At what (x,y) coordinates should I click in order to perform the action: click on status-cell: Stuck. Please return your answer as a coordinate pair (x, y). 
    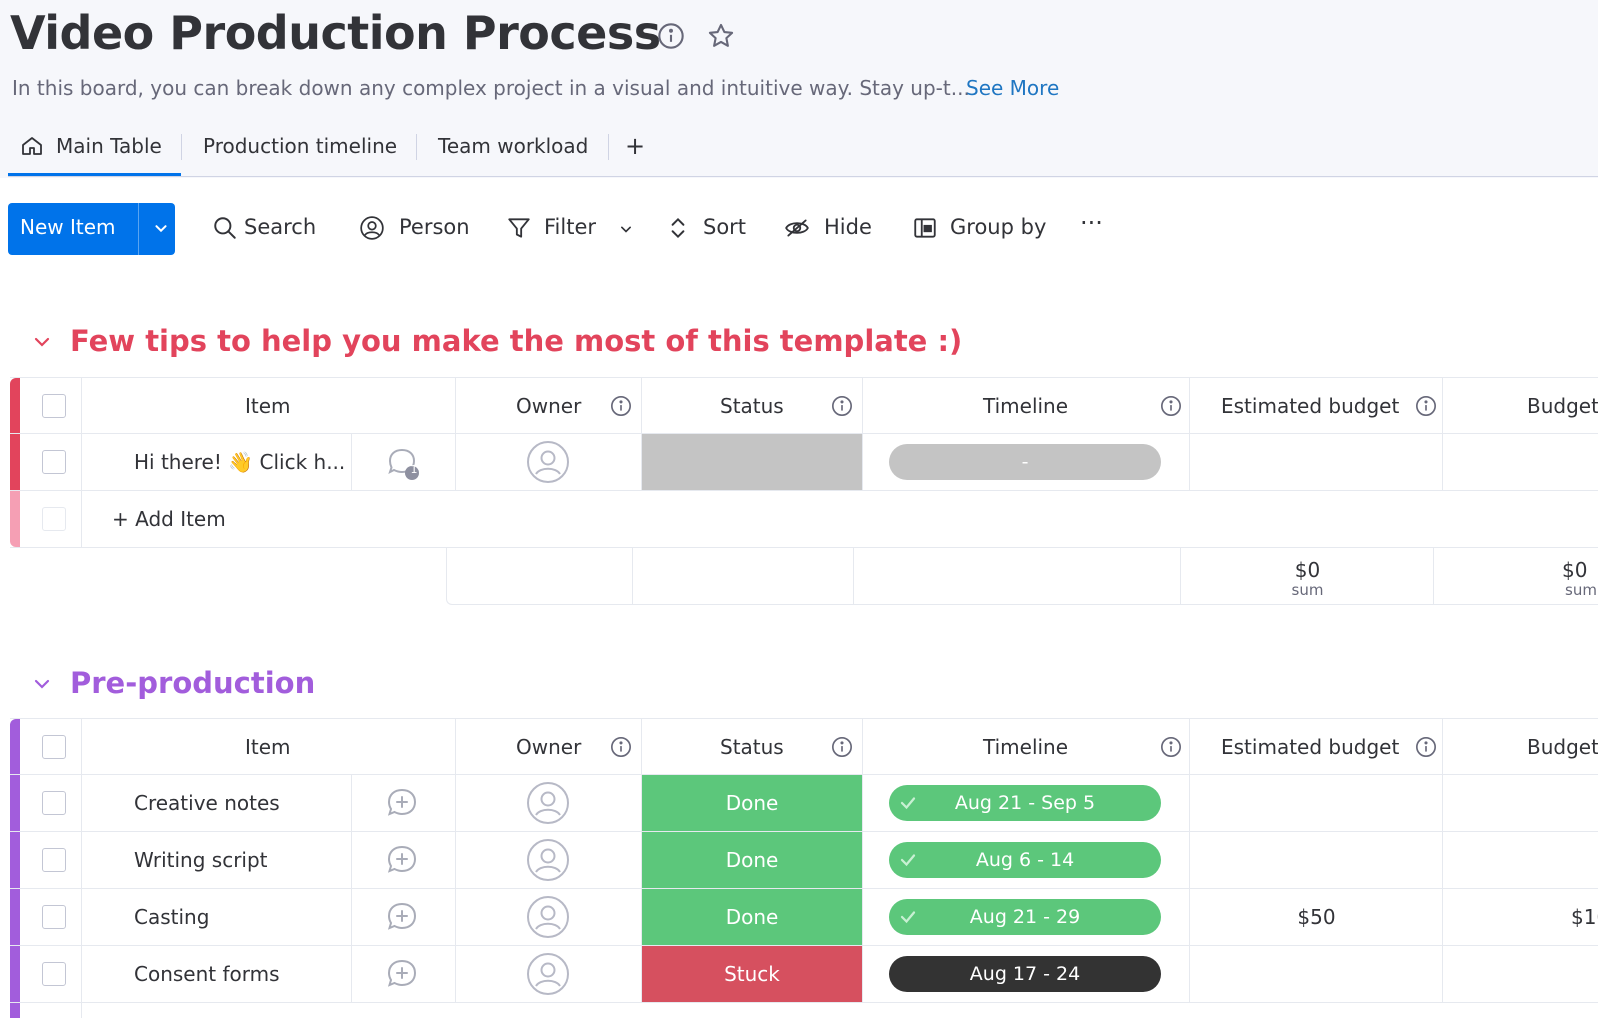
    Looking at the image, I should click on (752, 974).